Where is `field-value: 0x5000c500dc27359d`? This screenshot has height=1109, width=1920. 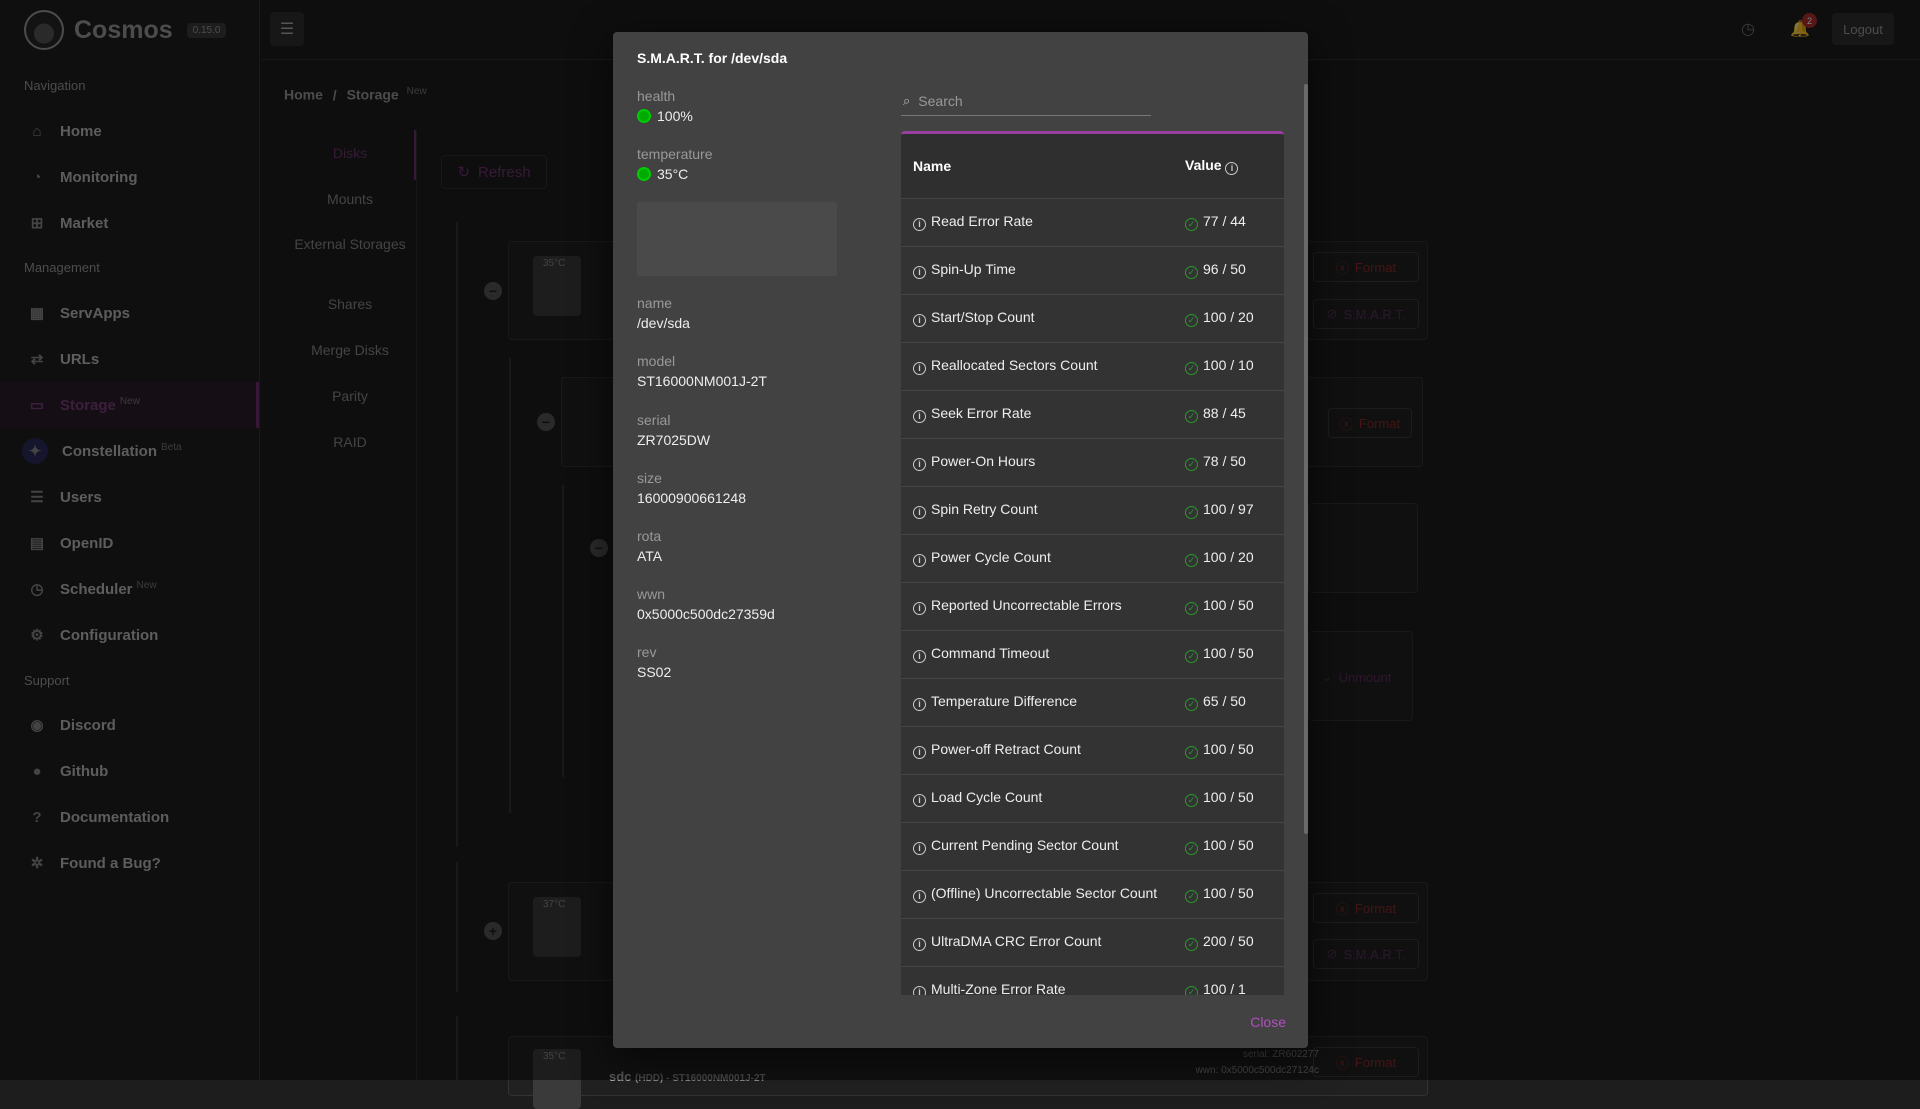 field-value: 0x5000c500dc27359d is located at coordinates (706, 614).